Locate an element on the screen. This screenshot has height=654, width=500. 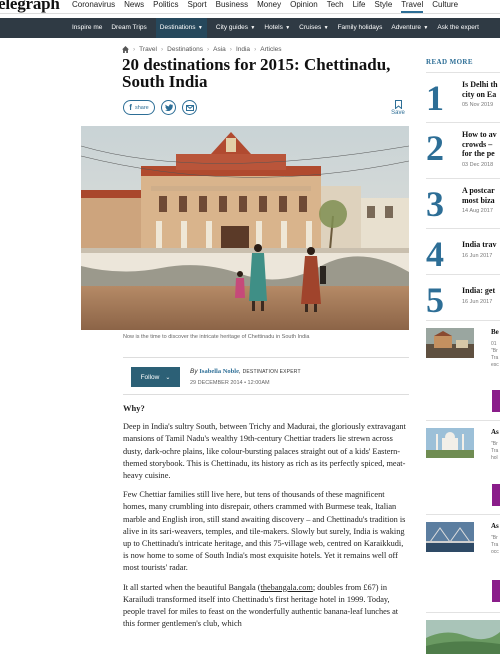
nav-item-style: Style is located at coordinates (384, 6).